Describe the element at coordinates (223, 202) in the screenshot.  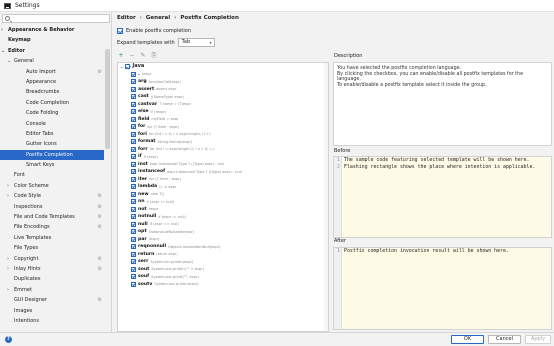
I see `template-row: nn if (expr != null)` at that location.